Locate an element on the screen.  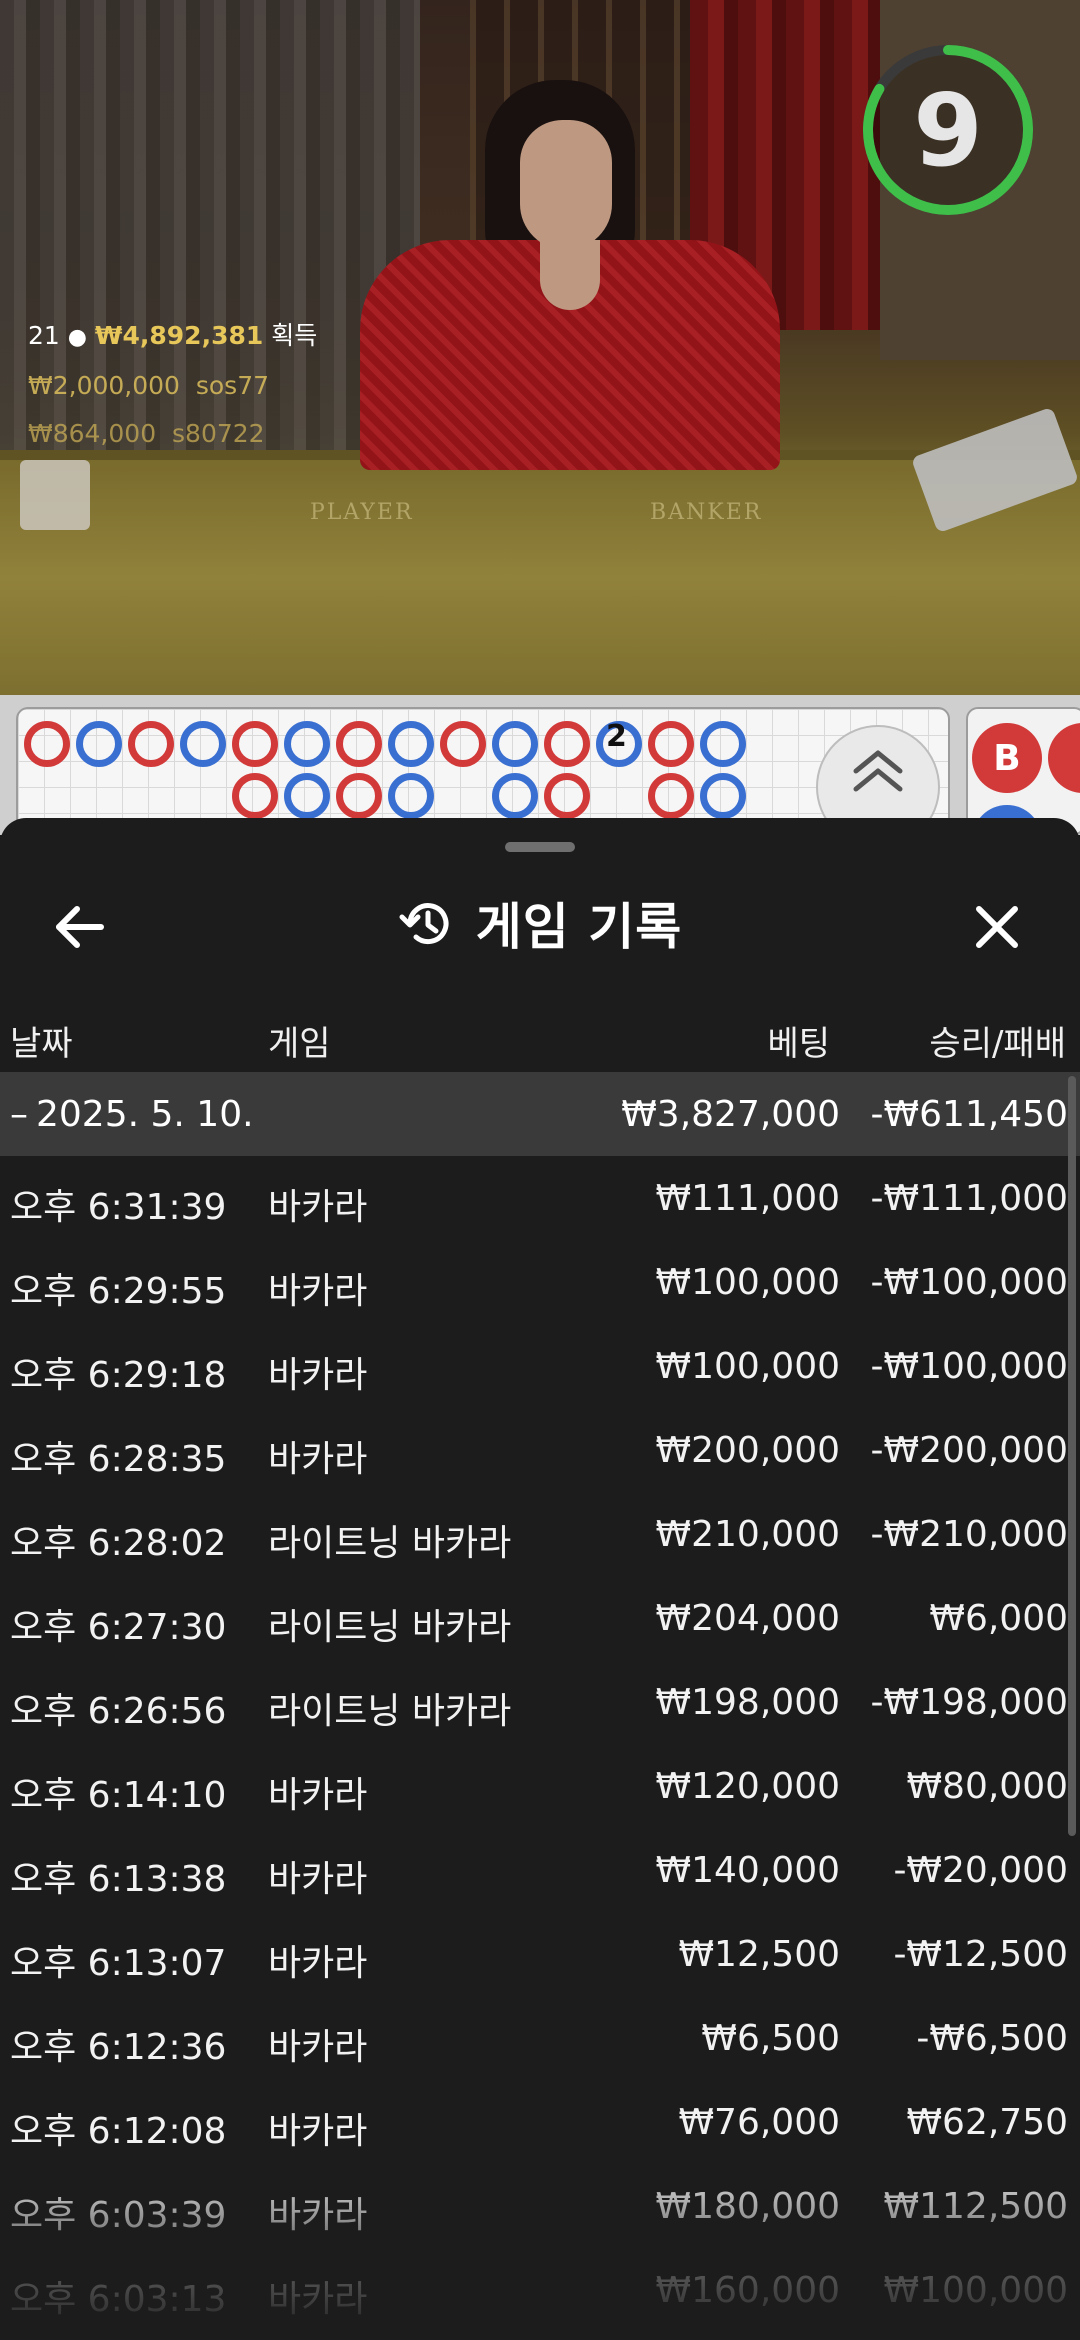
row-bet: ₩204,000 is located at coordinates (747, 1618).